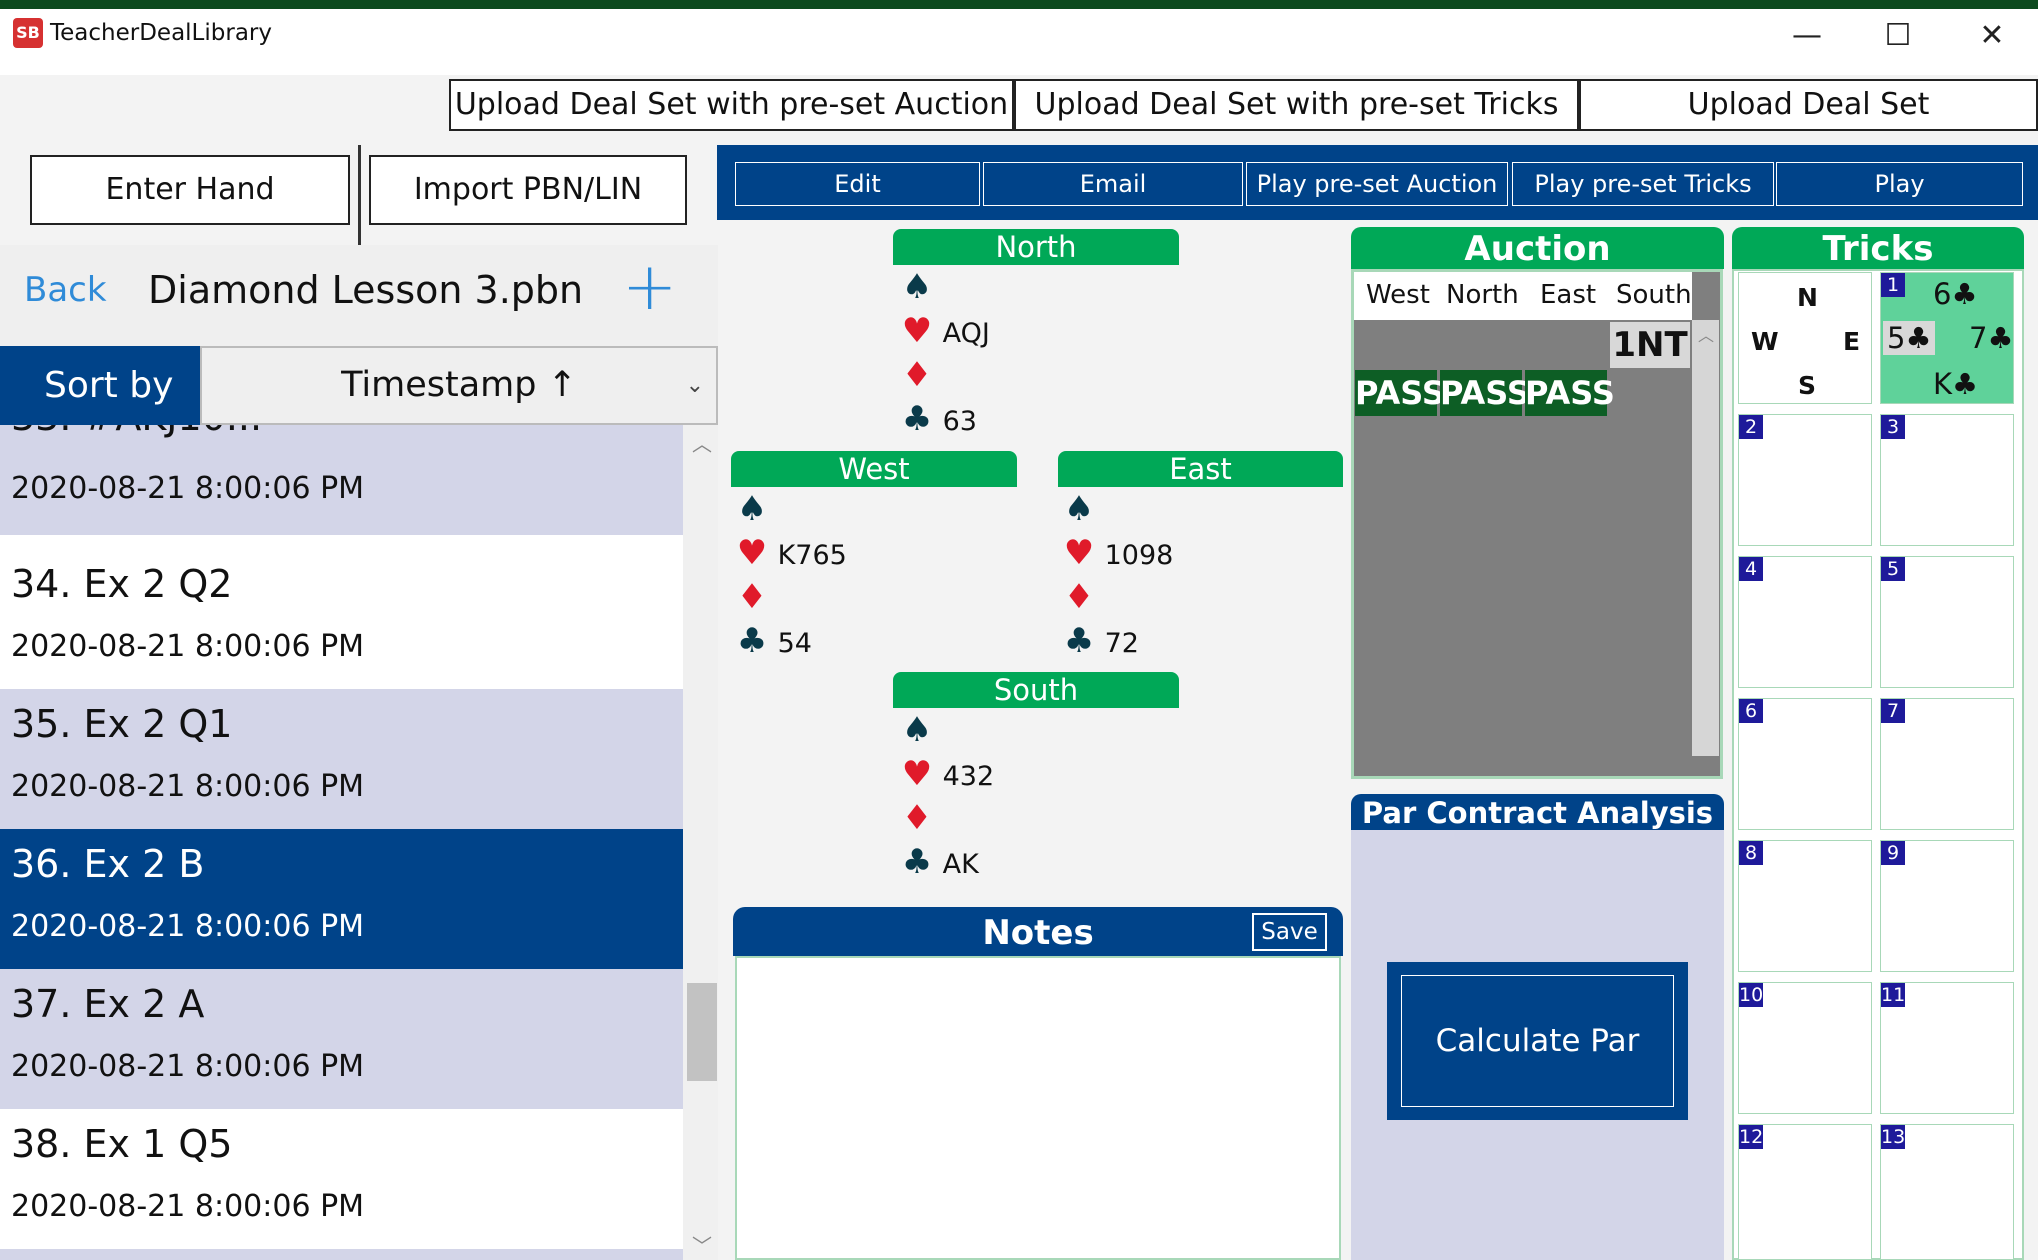 The width and height of the screenshot is (2038, 1260). What do you see at coordinates (1893, 711) in the screenshot?
I see `trick-number: 7` at bounding box center [1893, 711].